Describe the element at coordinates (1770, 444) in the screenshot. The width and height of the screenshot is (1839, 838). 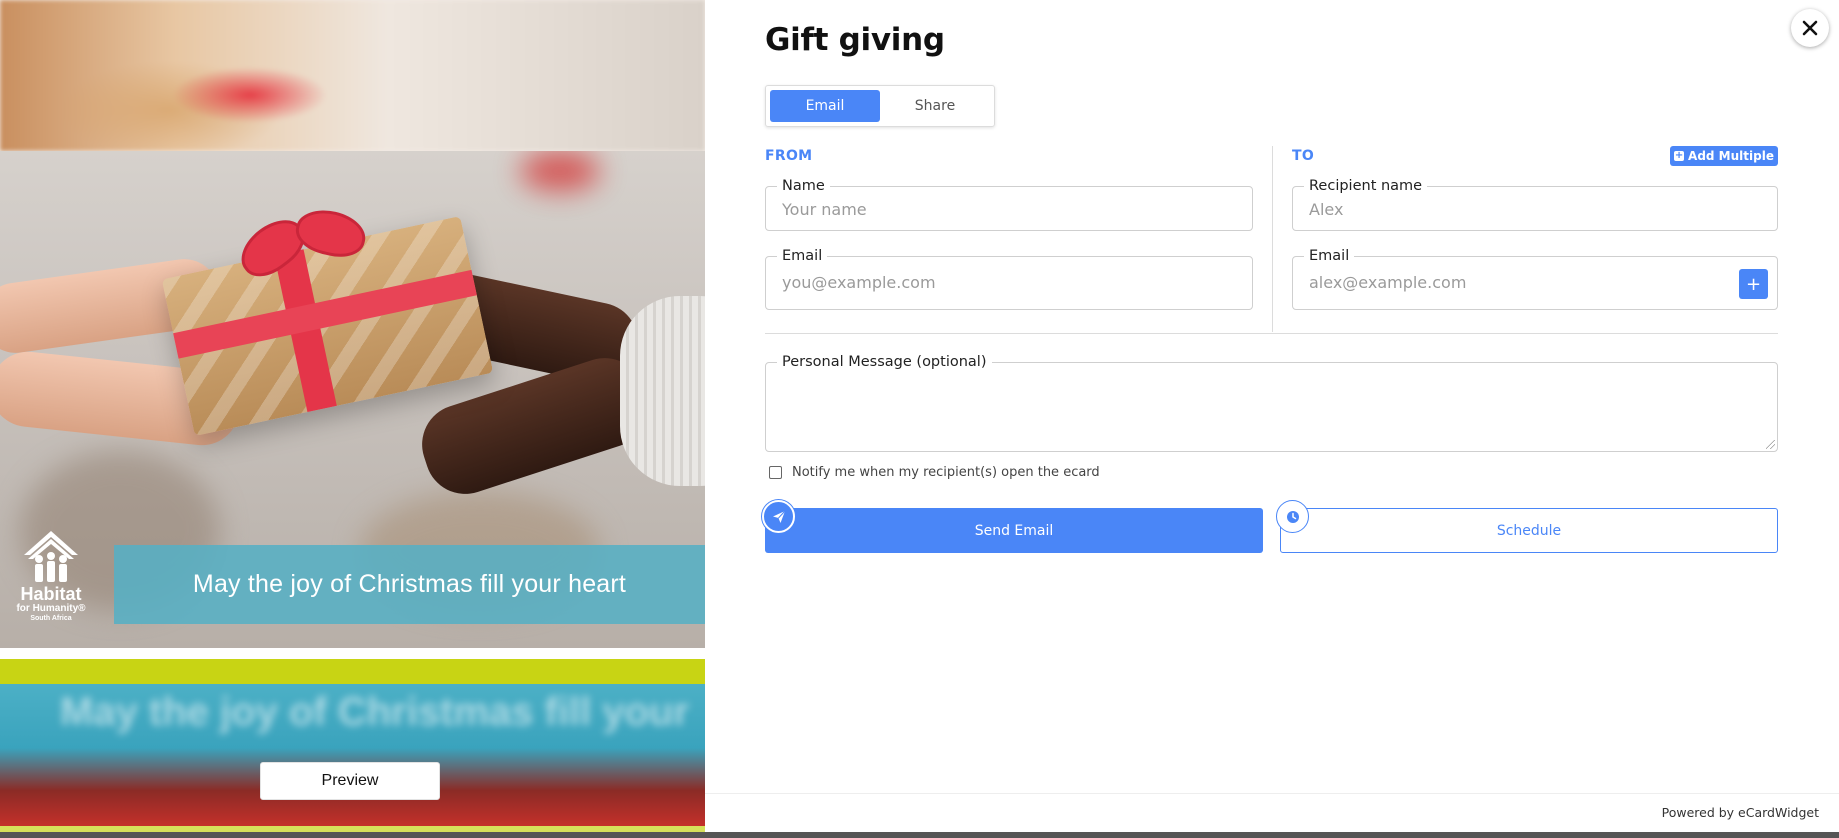
I see `resize-handle-icon` at that location.